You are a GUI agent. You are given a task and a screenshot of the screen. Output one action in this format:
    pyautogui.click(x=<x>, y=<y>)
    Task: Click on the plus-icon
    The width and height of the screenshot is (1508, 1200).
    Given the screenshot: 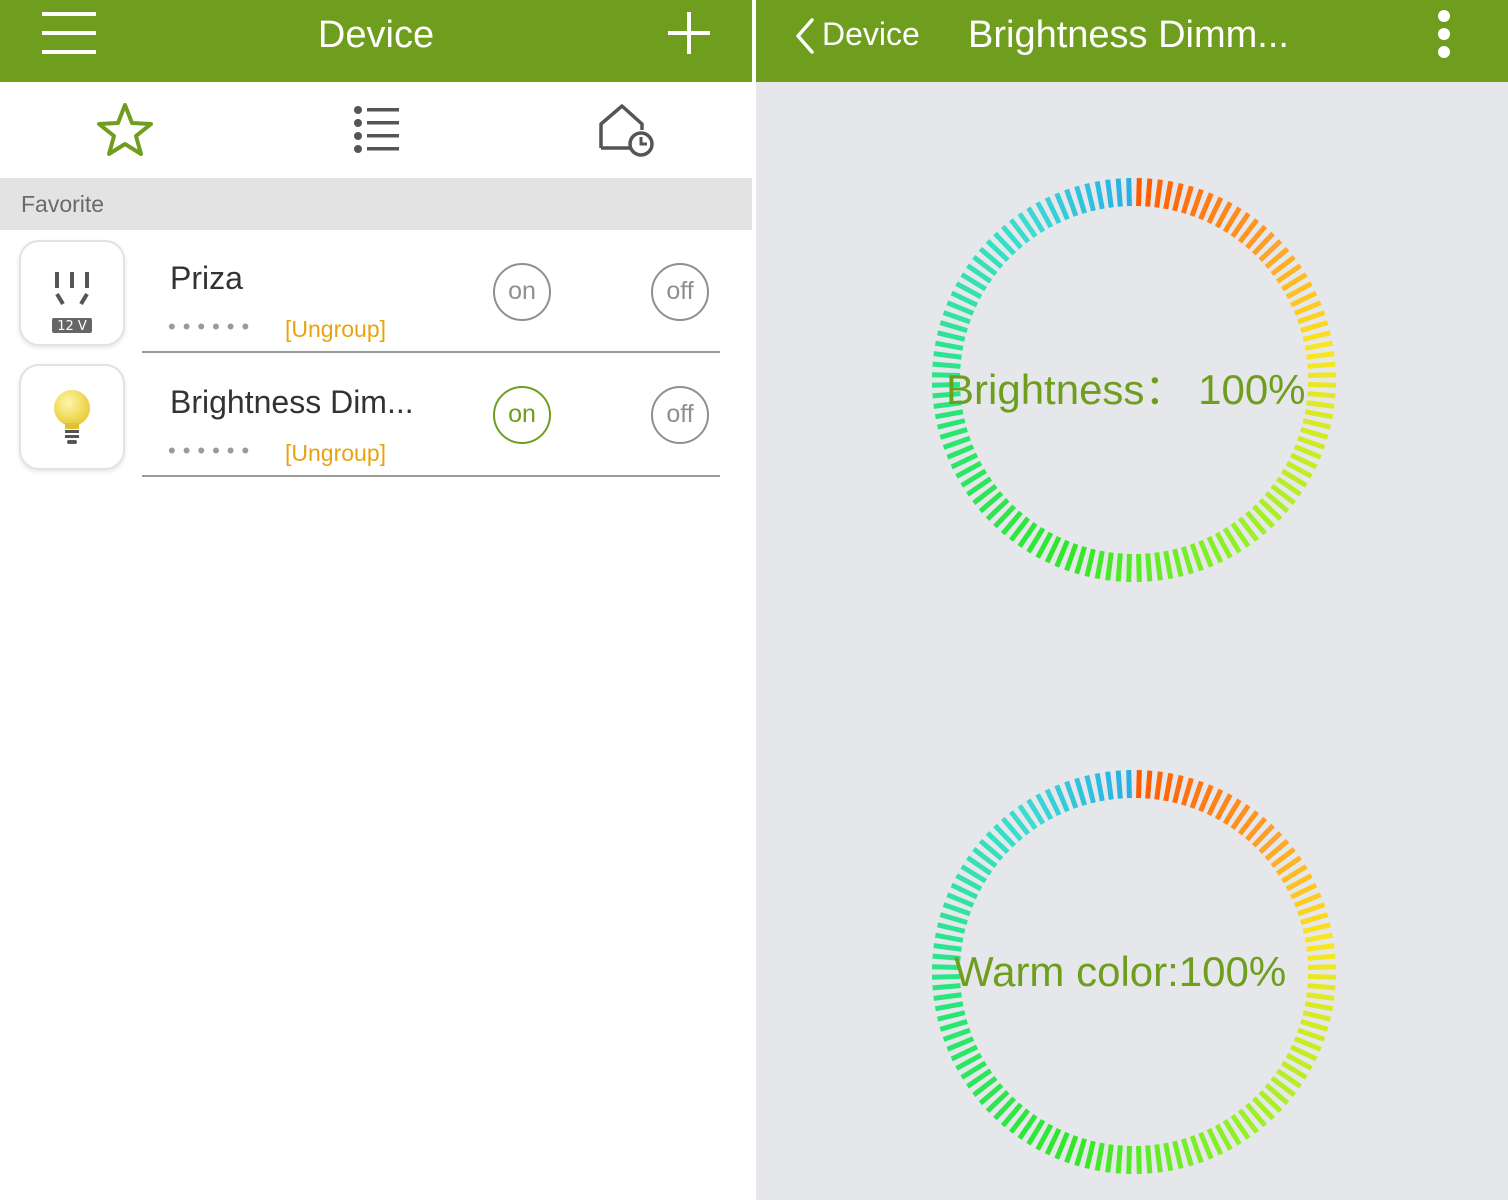 What is the action you would take?
    pyautogui.click(x=689, y=33)
    